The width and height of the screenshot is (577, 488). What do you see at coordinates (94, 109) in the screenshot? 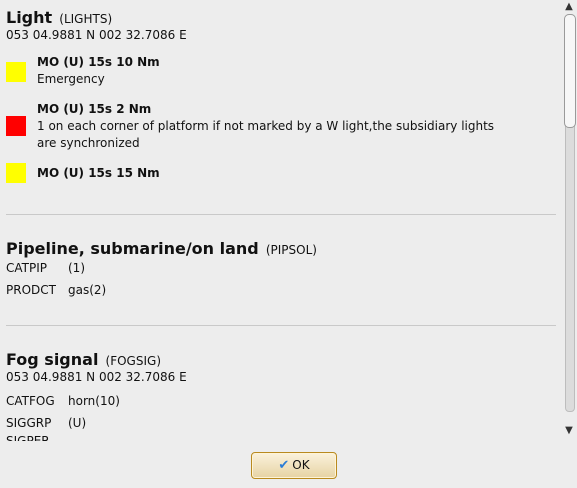
I see `light-characteristic: MO (U) 15s 2 Nm` at bounding box center [94, 109].